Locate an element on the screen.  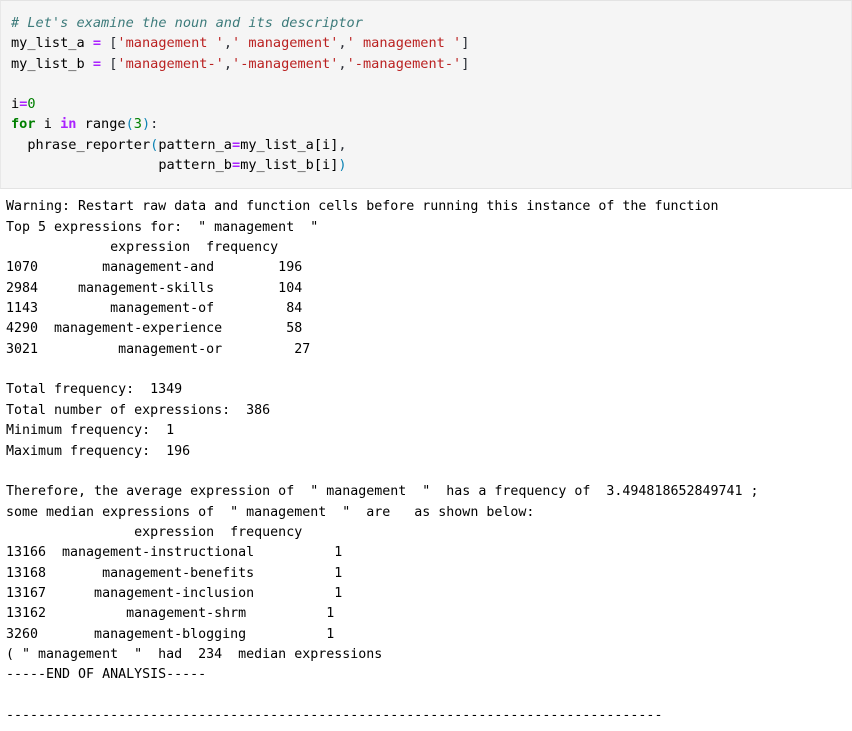
code-list-a-item-2: ' management ' is located at coordinates (404, 43).